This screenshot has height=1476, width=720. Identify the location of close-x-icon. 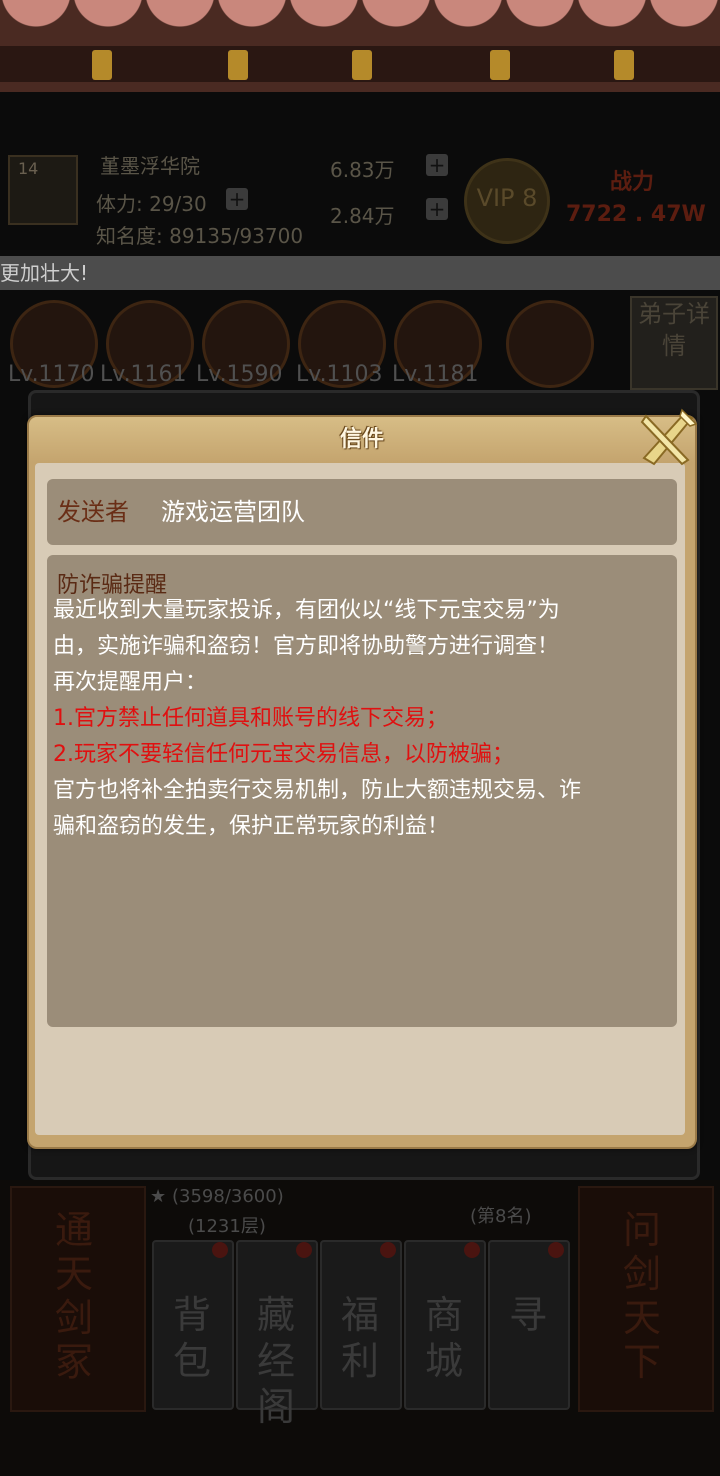
(667, 439).